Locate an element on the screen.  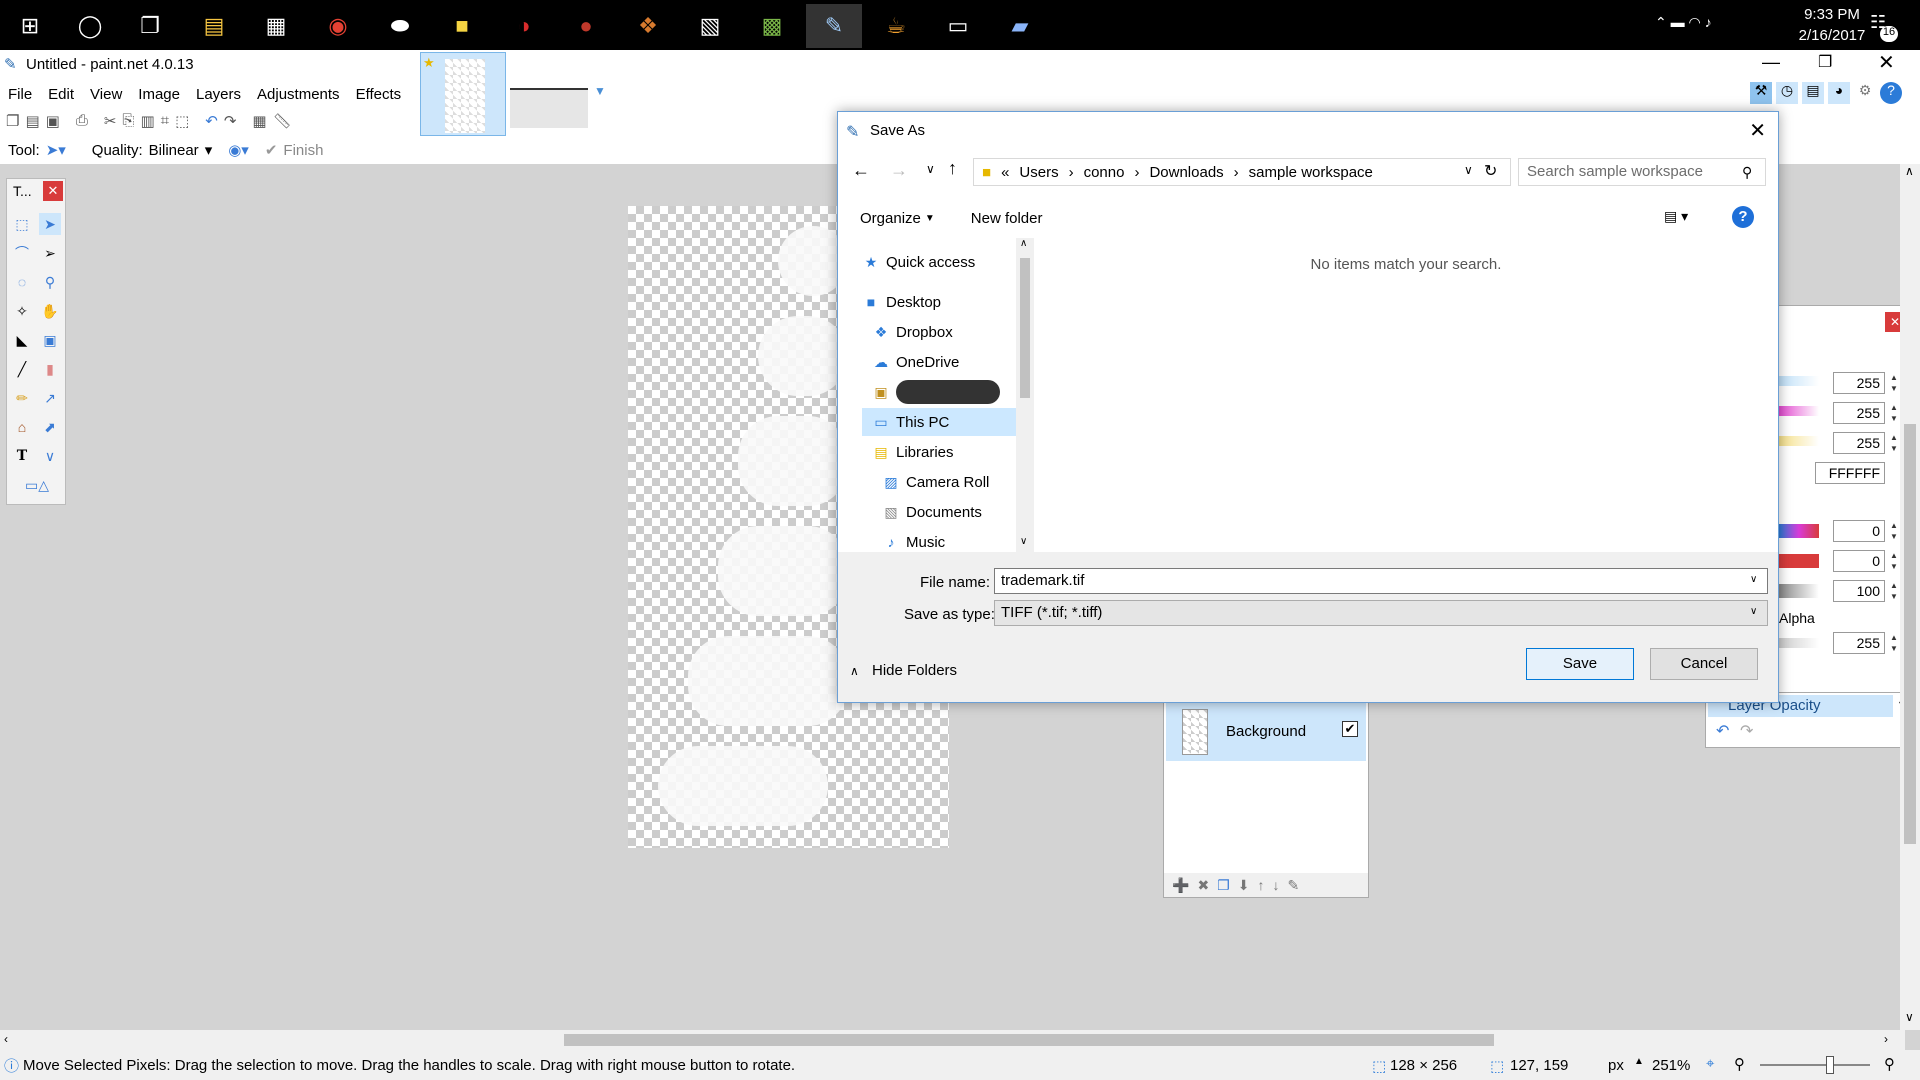
history-undo-icon: ↶ is located at coordinates (1722, 731).